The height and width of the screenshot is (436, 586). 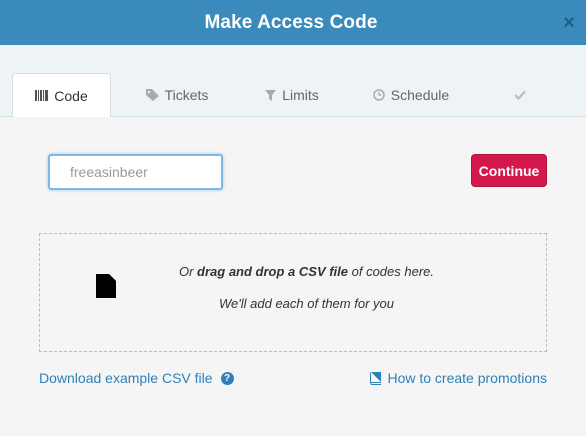 I want to click on filter-icon, so click(x=271, y=95).